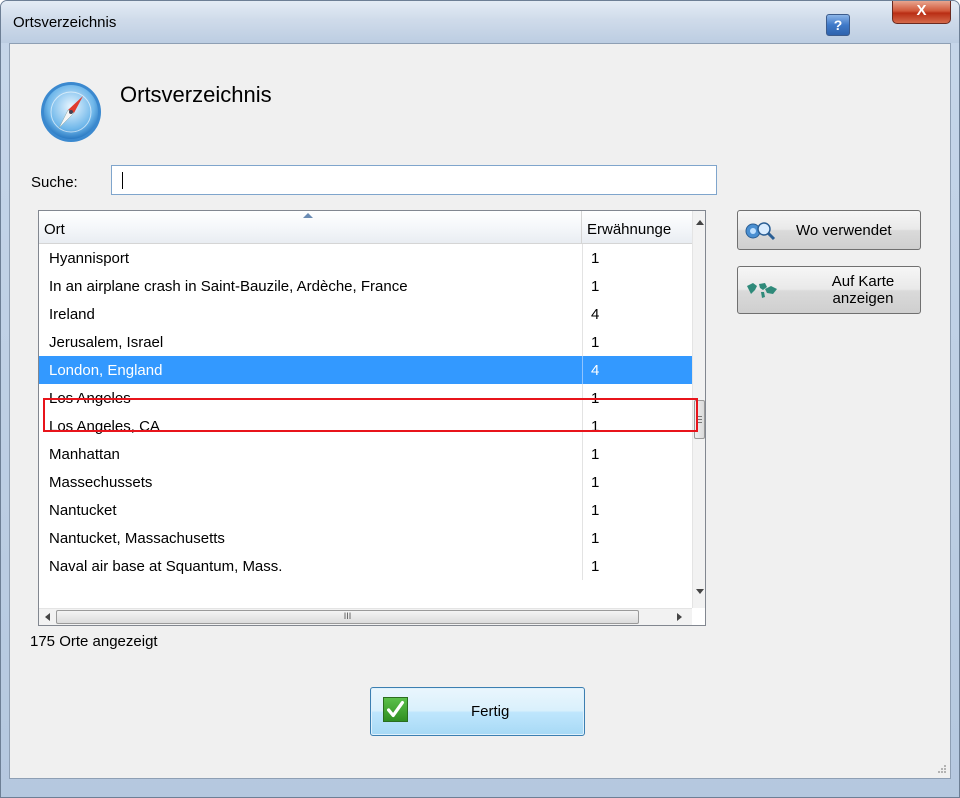 The image size is (960, 798). I want to click on help-button: ?, so click(838, 25).